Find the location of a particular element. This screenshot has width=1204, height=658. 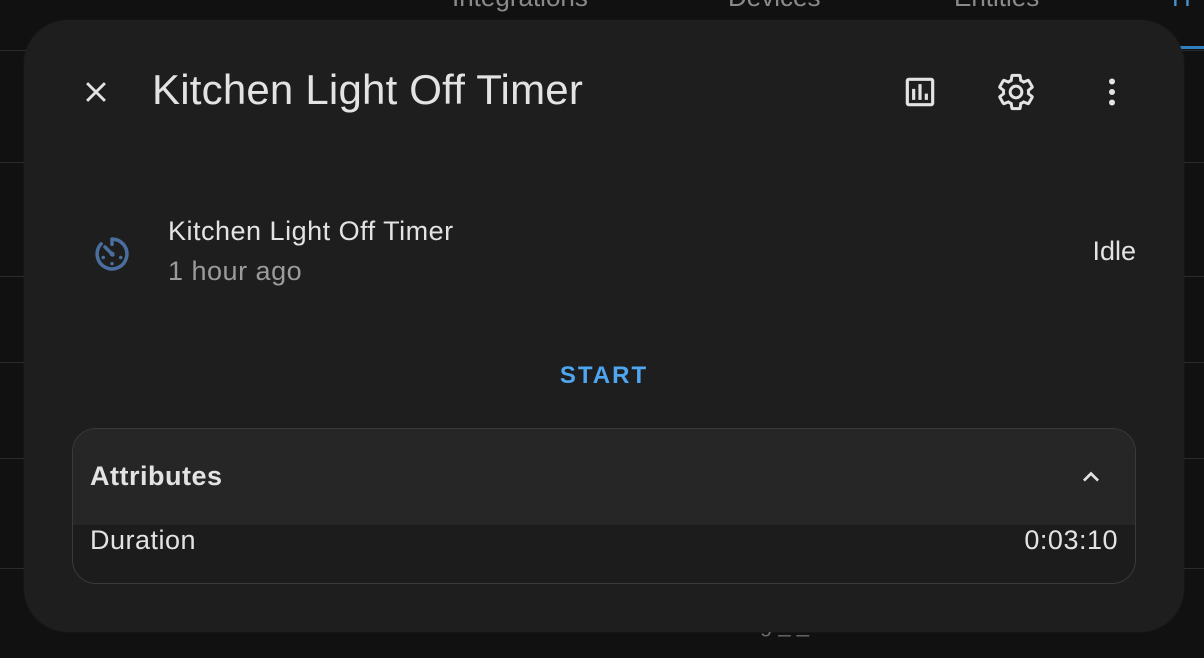

attribute-value: 0:03:10 is located at coordinates (1071, 540).